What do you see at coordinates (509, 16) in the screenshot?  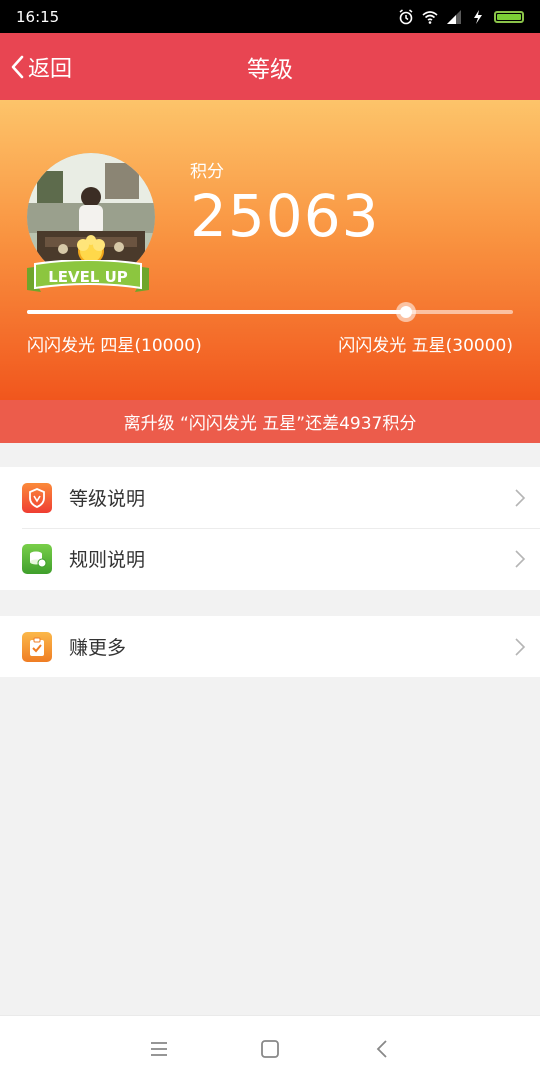 I see `battery-icon` at bounding box center [509, 16].